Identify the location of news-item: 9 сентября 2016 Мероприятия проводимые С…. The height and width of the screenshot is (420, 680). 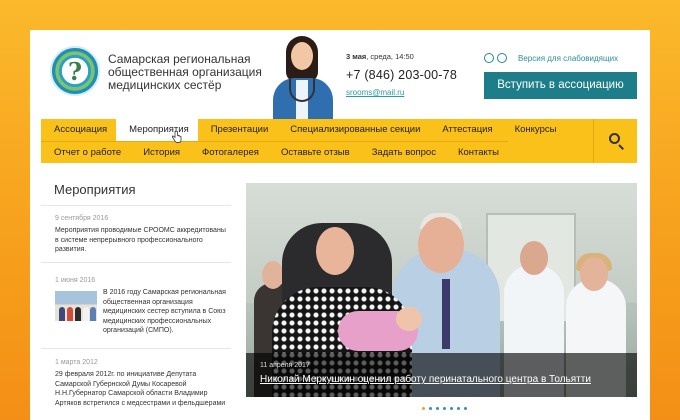
(142, 235).